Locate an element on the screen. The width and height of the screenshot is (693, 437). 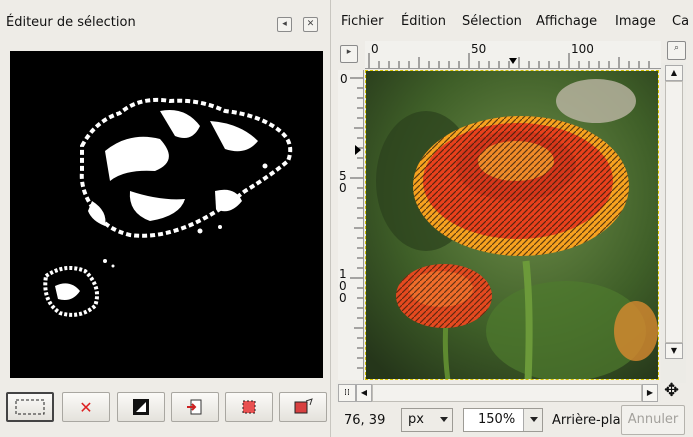
zoom-fit-button: ⌕ is located at coordinates (676, 50).